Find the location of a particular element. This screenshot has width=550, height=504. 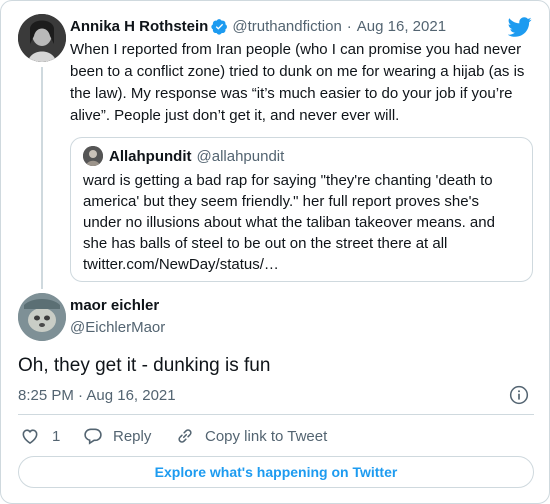

link-icon is located at coordinates (185, 436).